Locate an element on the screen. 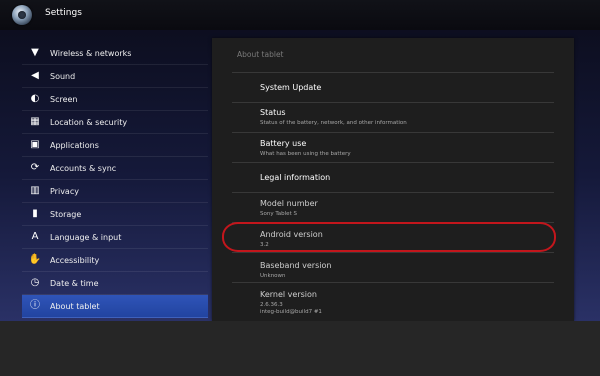 The height and width of the screenshot is (376, 600). pref-summary: 3.2 is located at coordinates (264, 245).